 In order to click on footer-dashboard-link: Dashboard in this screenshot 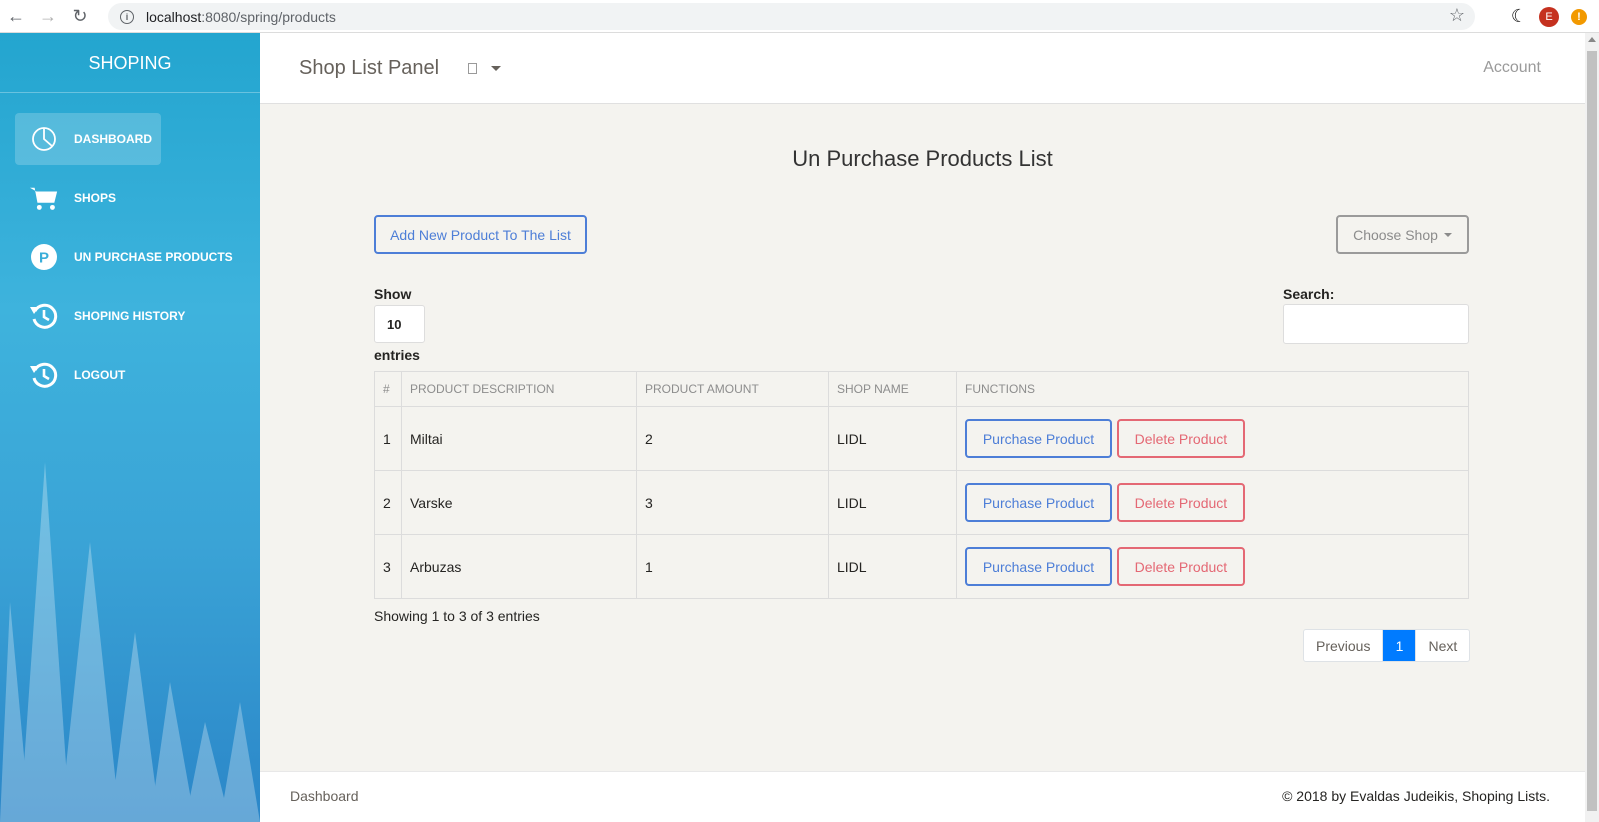, I will do `click(324, 796)`.